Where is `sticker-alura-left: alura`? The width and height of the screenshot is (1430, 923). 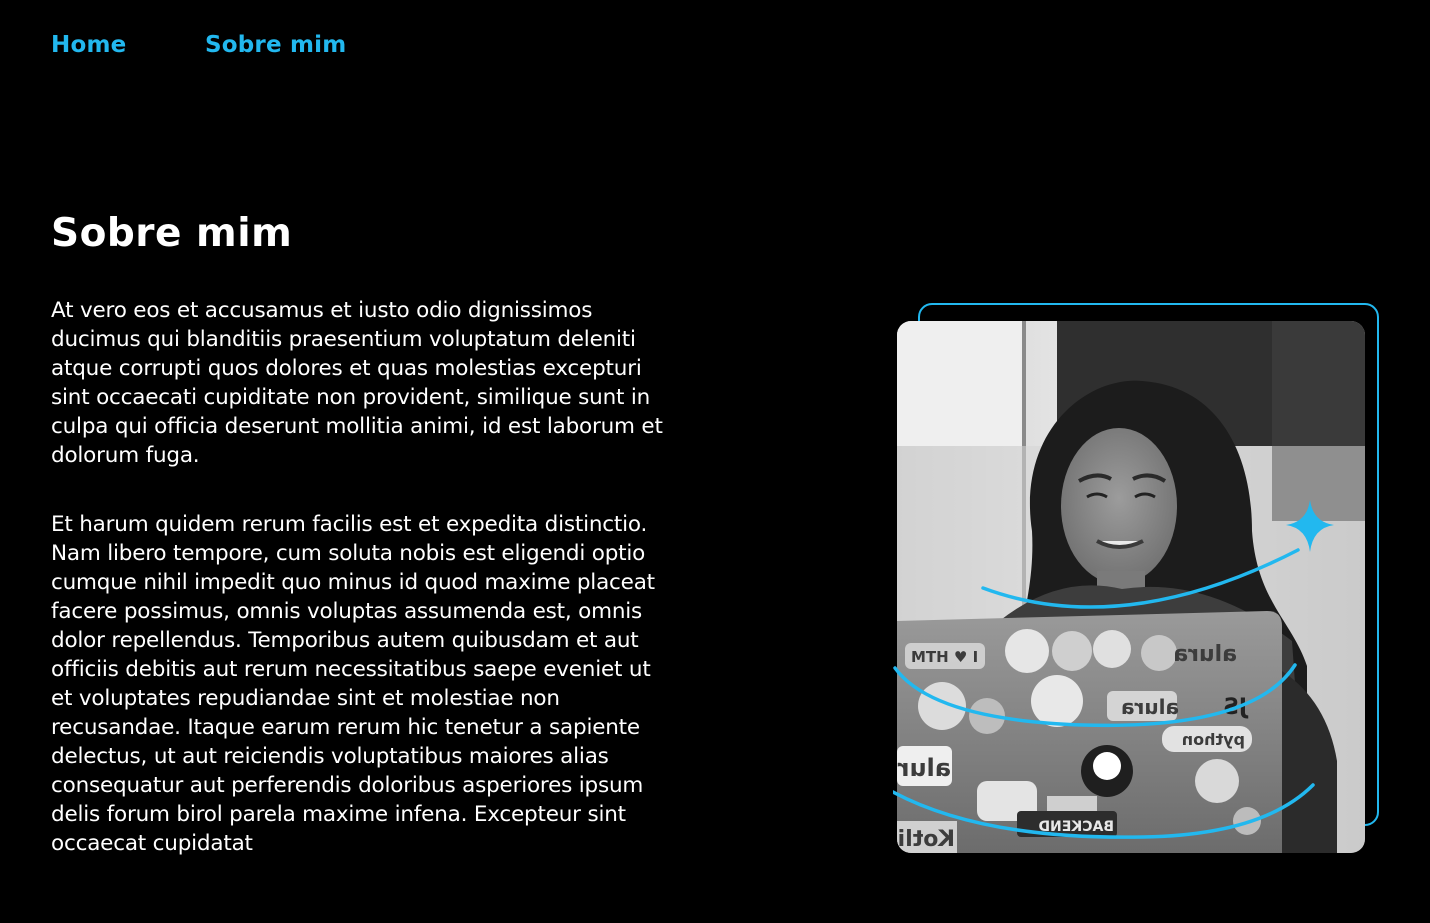 sticker-alura-left: alura is located at coordinates (924, 768).